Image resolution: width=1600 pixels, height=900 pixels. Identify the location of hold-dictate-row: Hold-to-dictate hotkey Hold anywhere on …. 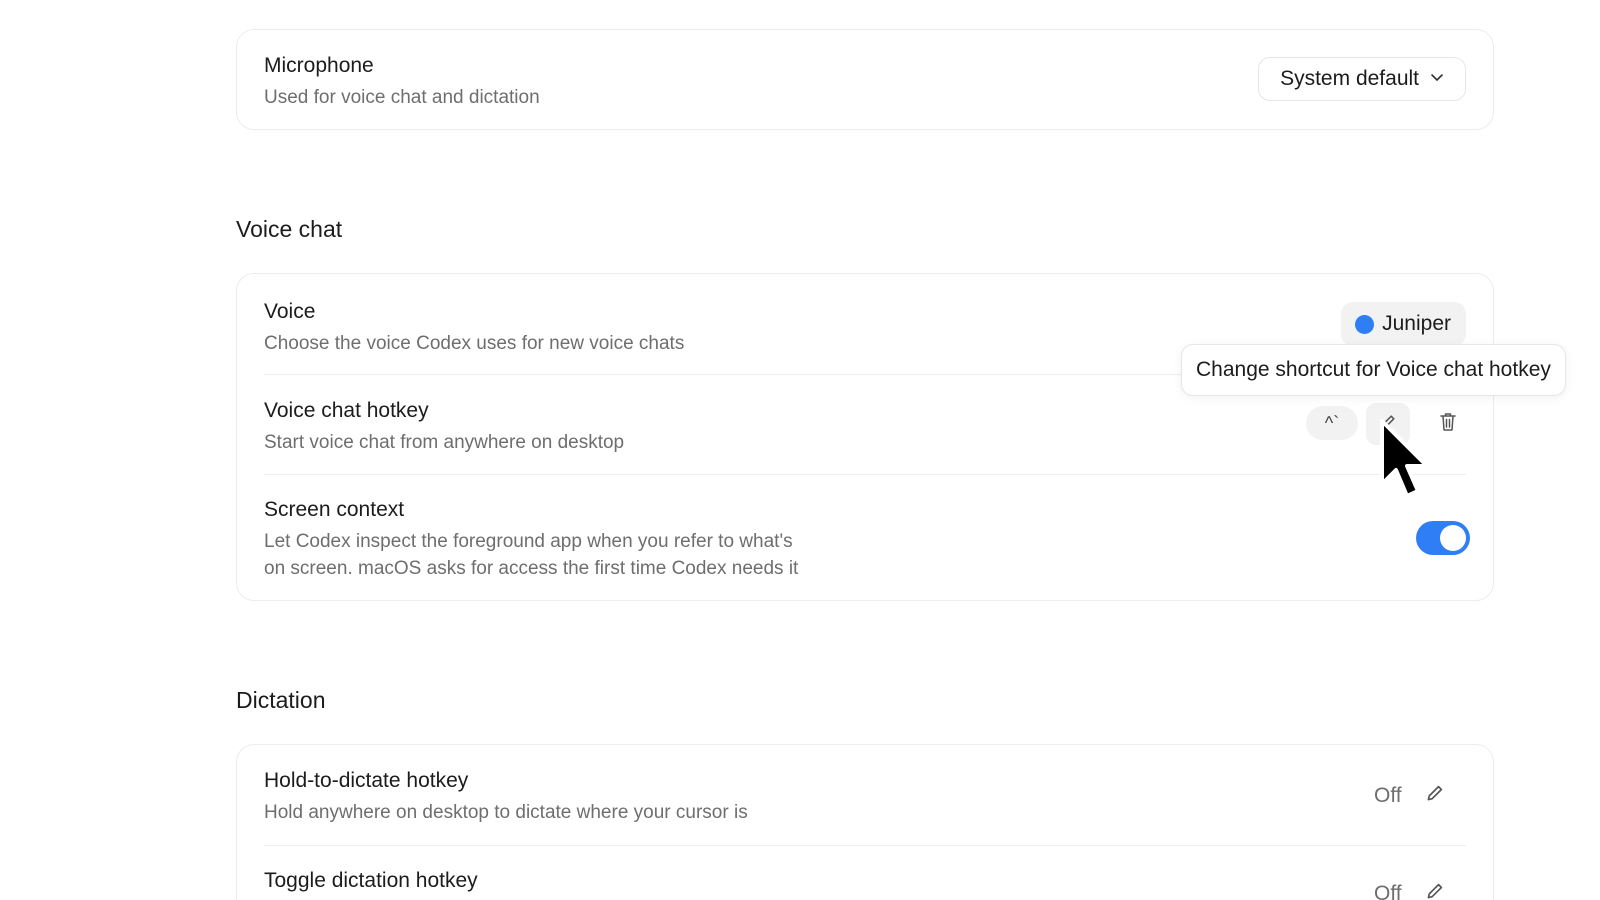
(865, 795).